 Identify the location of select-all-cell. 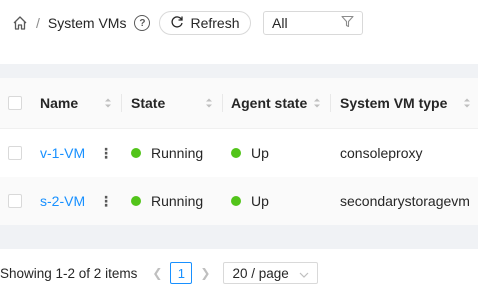
(15, 103).